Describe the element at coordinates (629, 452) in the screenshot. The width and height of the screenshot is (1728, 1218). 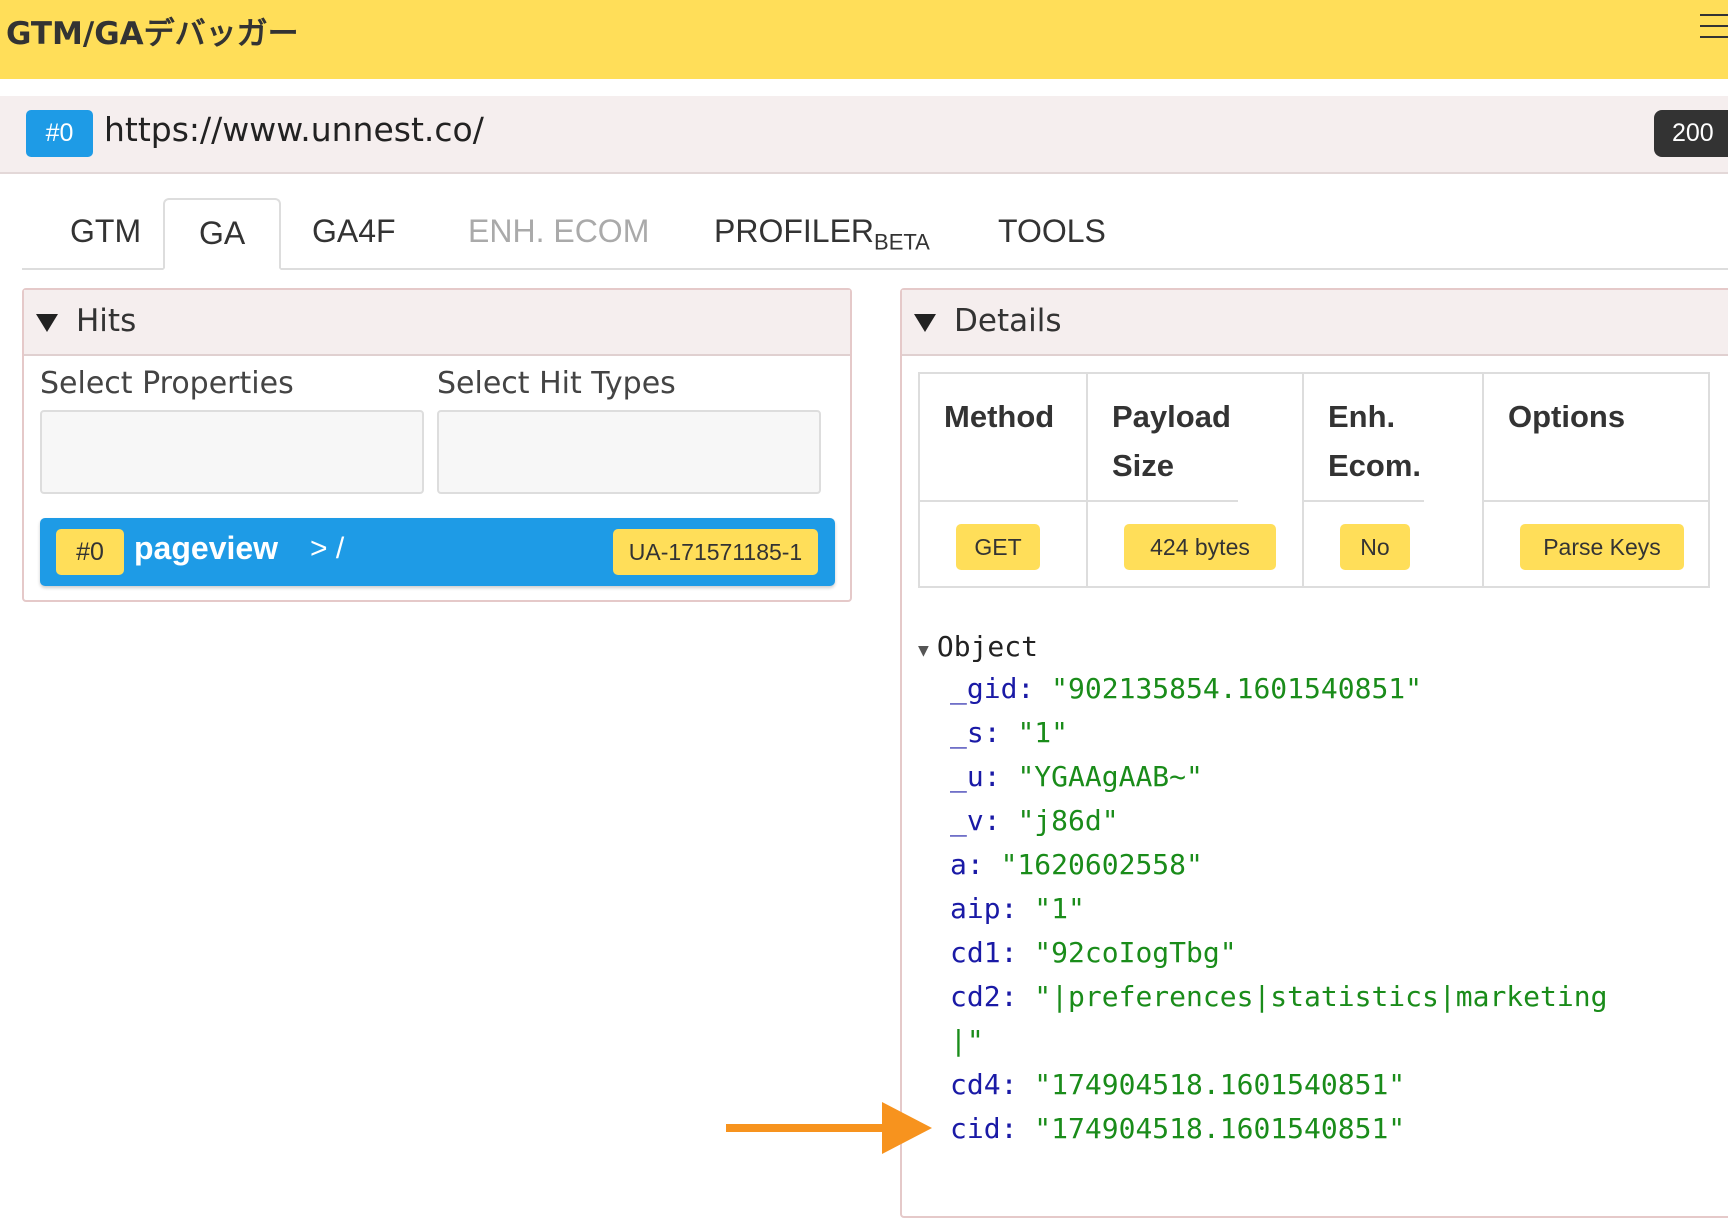
I see `select-hit-types-input` at that location.